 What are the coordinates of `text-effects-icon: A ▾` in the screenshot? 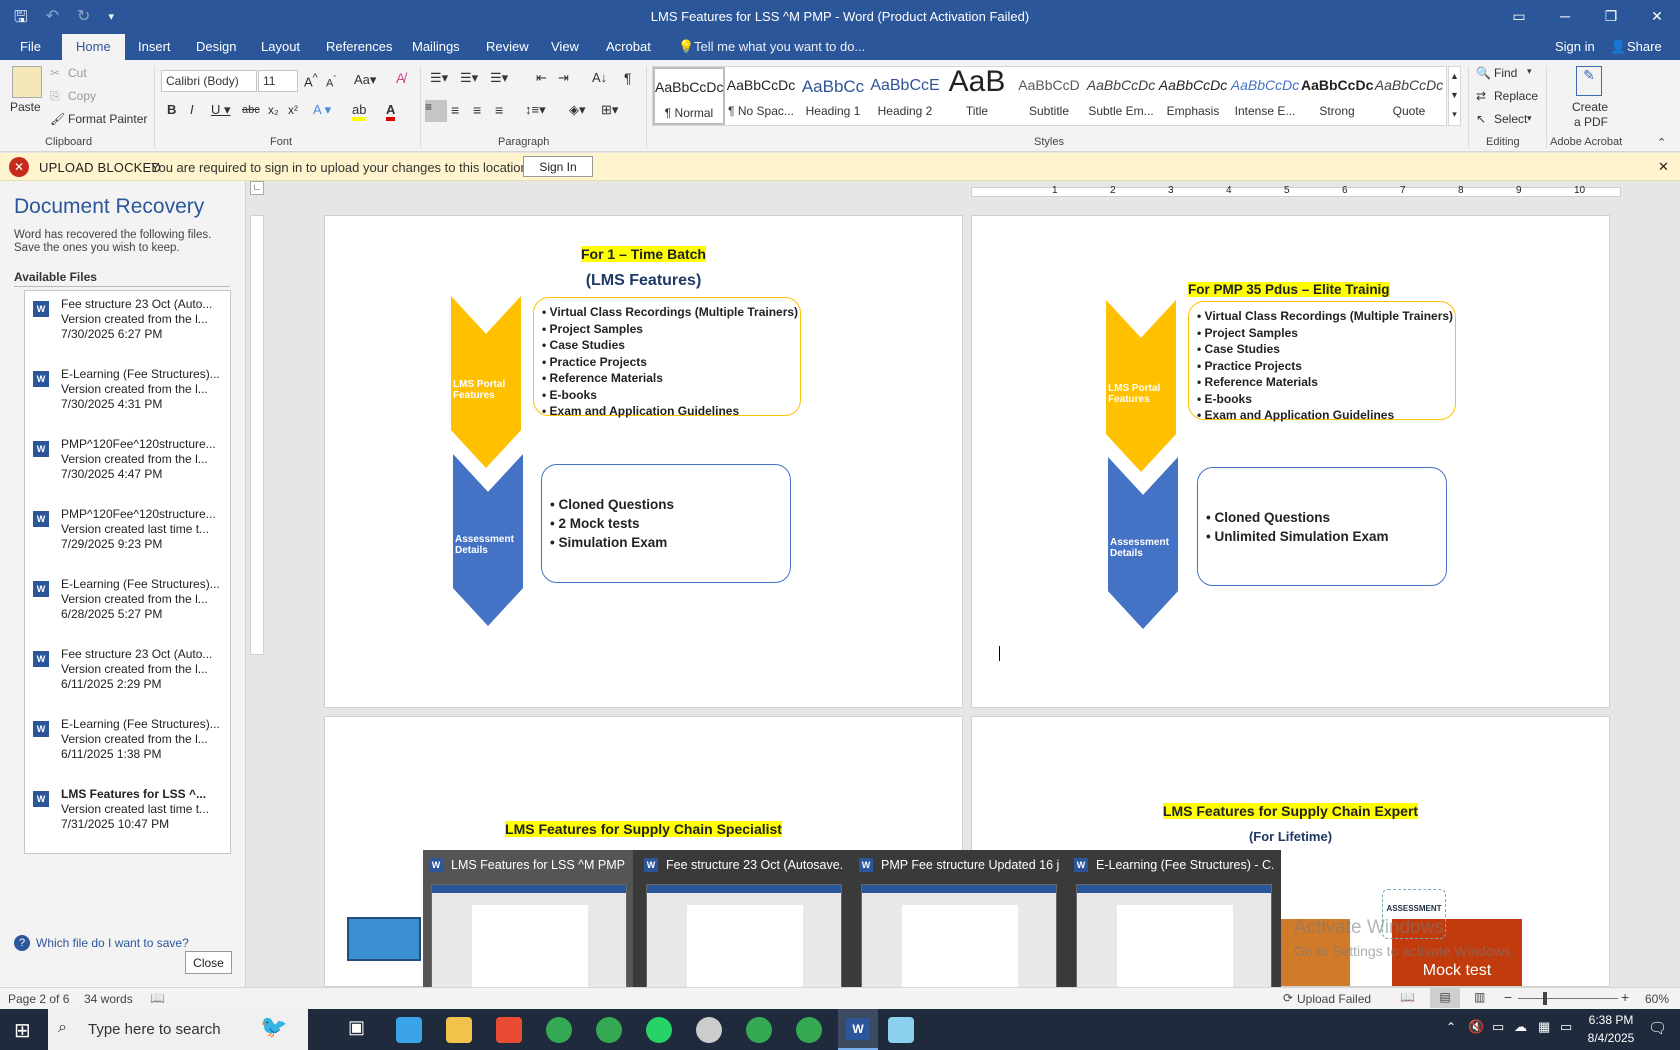 It's located at (322, 110).